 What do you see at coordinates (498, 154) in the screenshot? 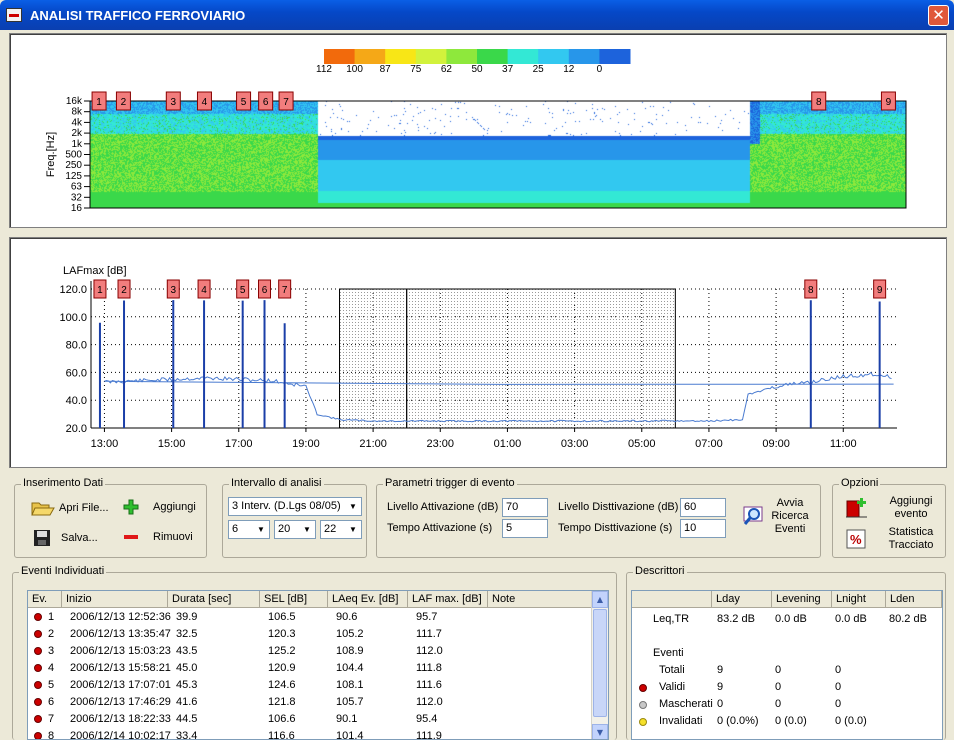
I see `spectrogram-image` at bounding box center [498, 154].